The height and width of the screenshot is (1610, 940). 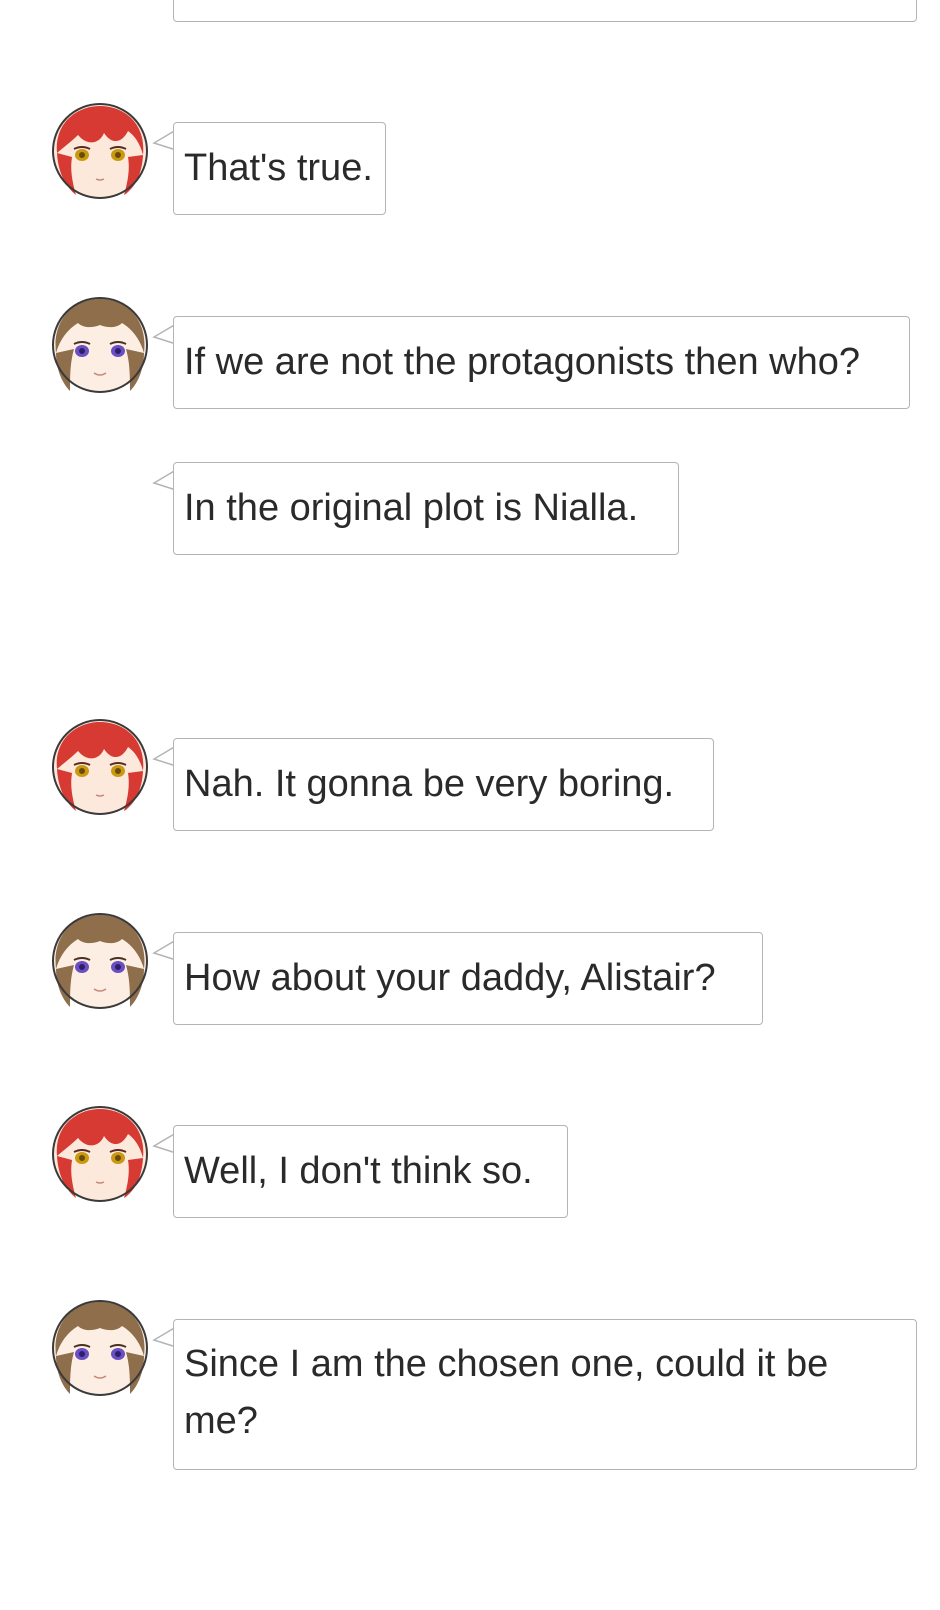 I want to click on message-bubble: That's true., so click(x=279, y=168).